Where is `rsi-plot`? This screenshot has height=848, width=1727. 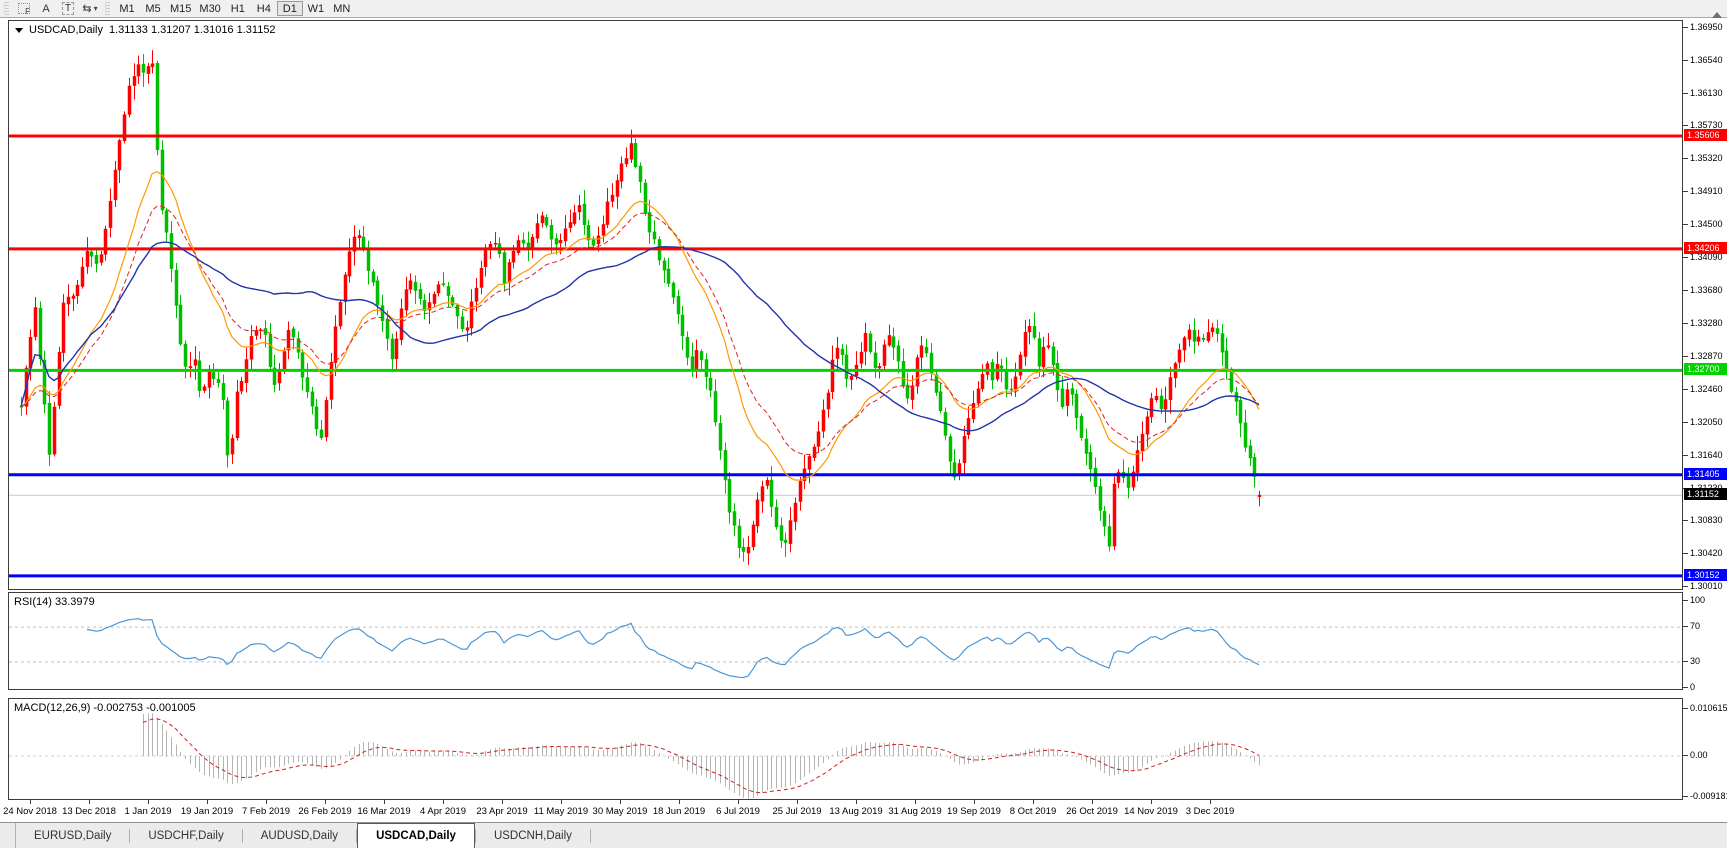
rsi-plot is located at coordinates (845, 648).